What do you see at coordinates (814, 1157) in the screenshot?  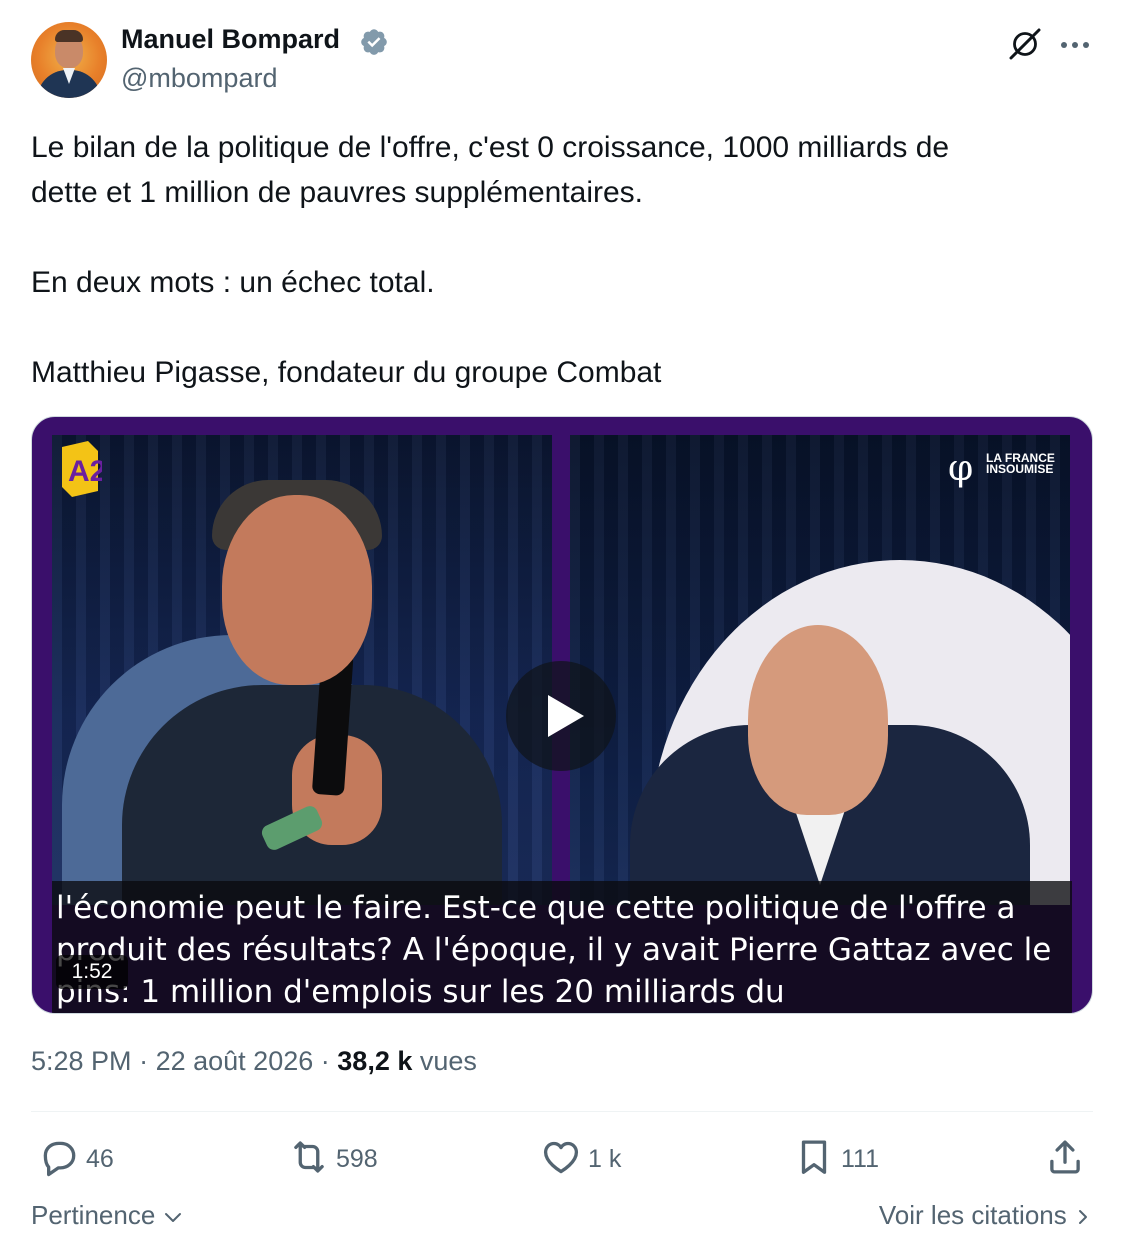 I see `bookmark-icon` at bounding box center [814, 1157].